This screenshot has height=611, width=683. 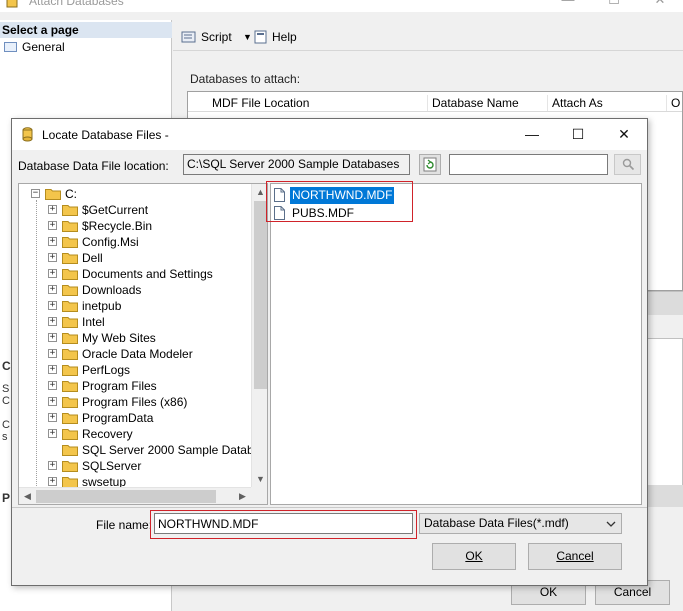 What do you see at coordinates (284, 37) in the screenshot?
I see `help-label: Help` at bounding box center [284, 37].